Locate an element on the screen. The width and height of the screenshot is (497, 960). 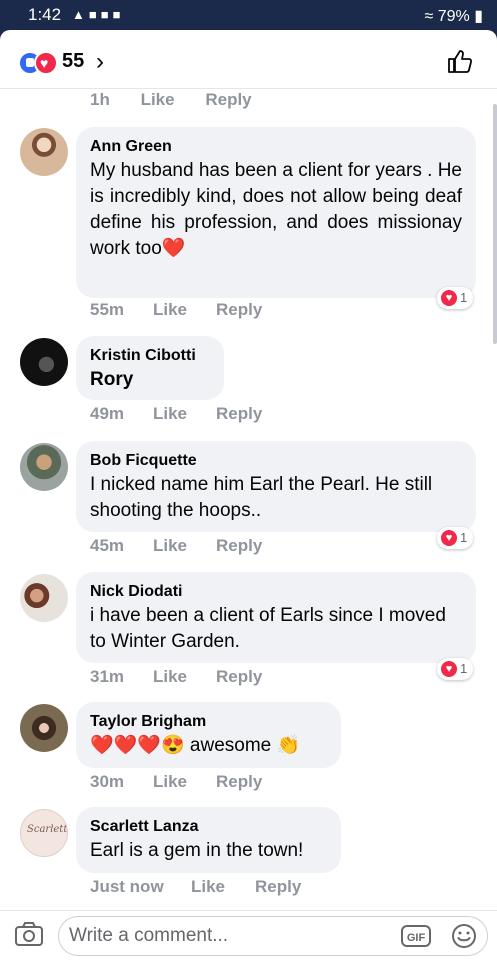
comment-bubble: Kristin Cibotti Rory is located at coordinates (150, 368).